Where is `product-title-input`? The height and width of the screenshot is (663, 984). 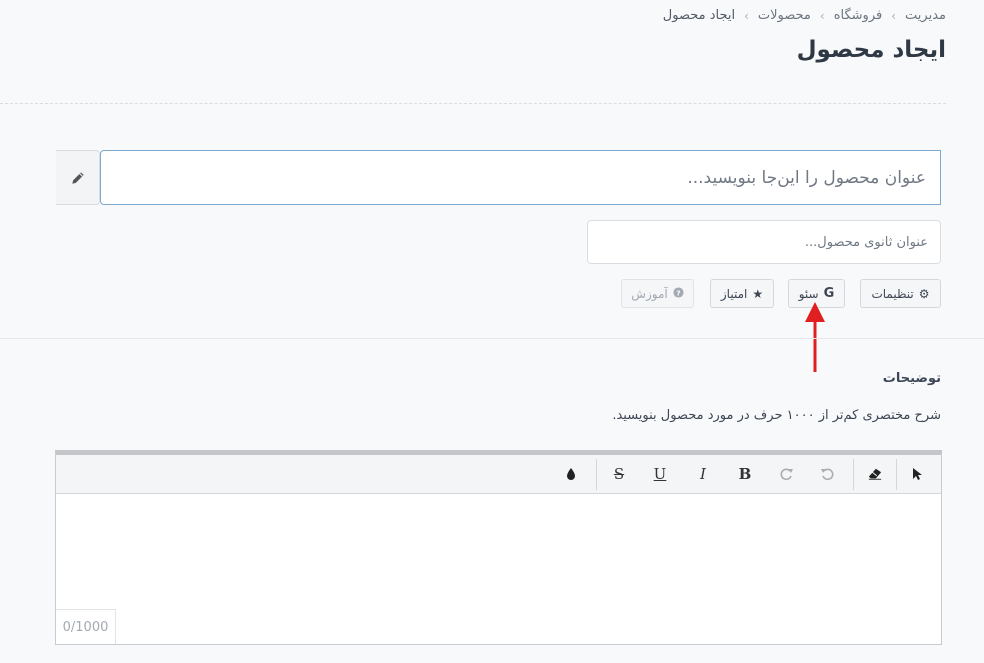
product-title-input is located at coordinates (520, 177).